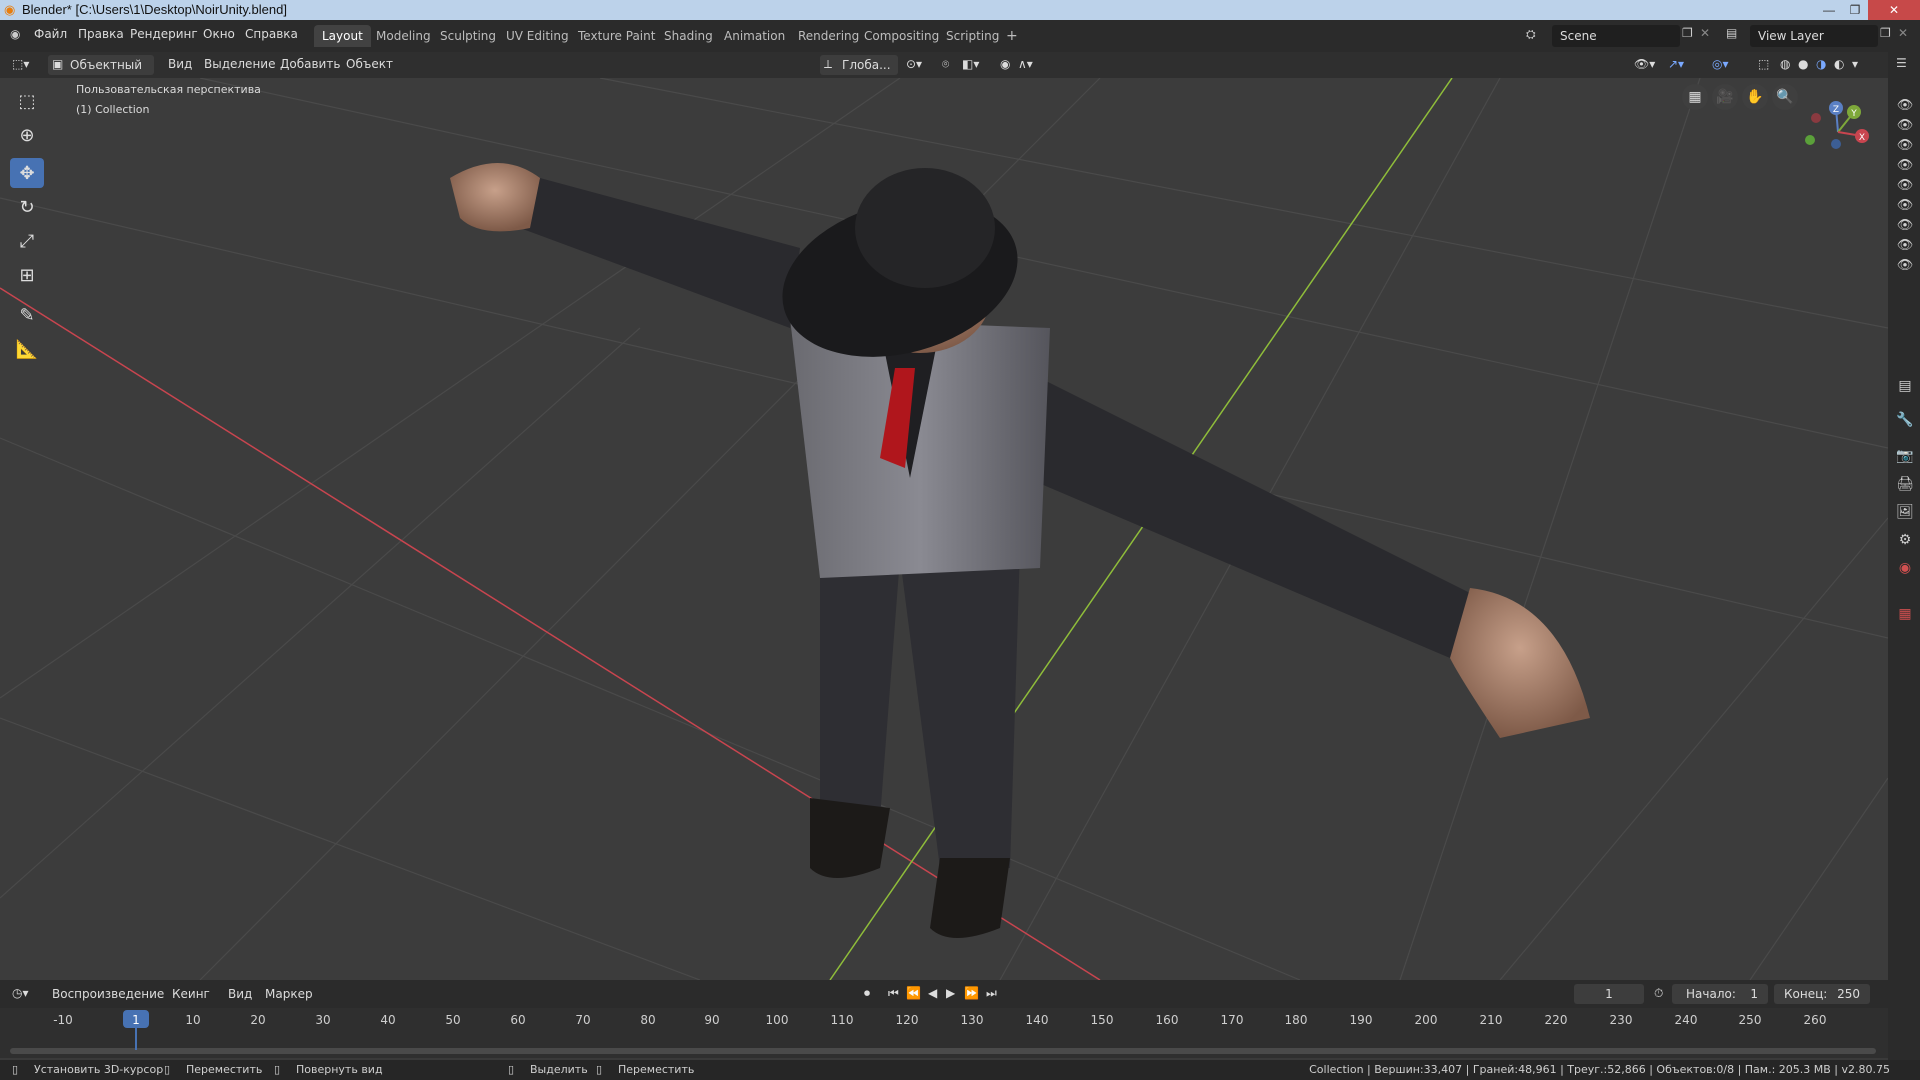  Describe the element at coordinates (1785, 64) in the screenshot. I see `shading-wireframe-icon: ◍` at that location.